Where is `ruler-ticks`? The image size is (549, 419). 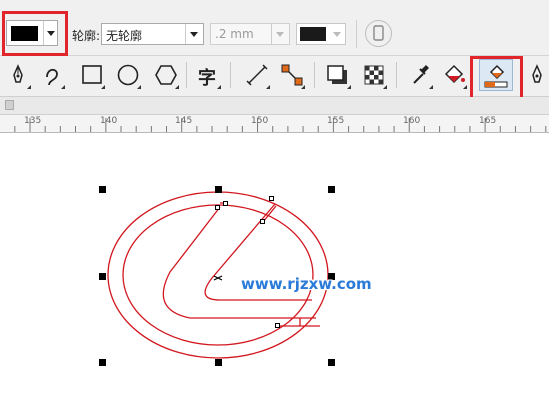 ruler-ticks is located at coordinates (280, 125).